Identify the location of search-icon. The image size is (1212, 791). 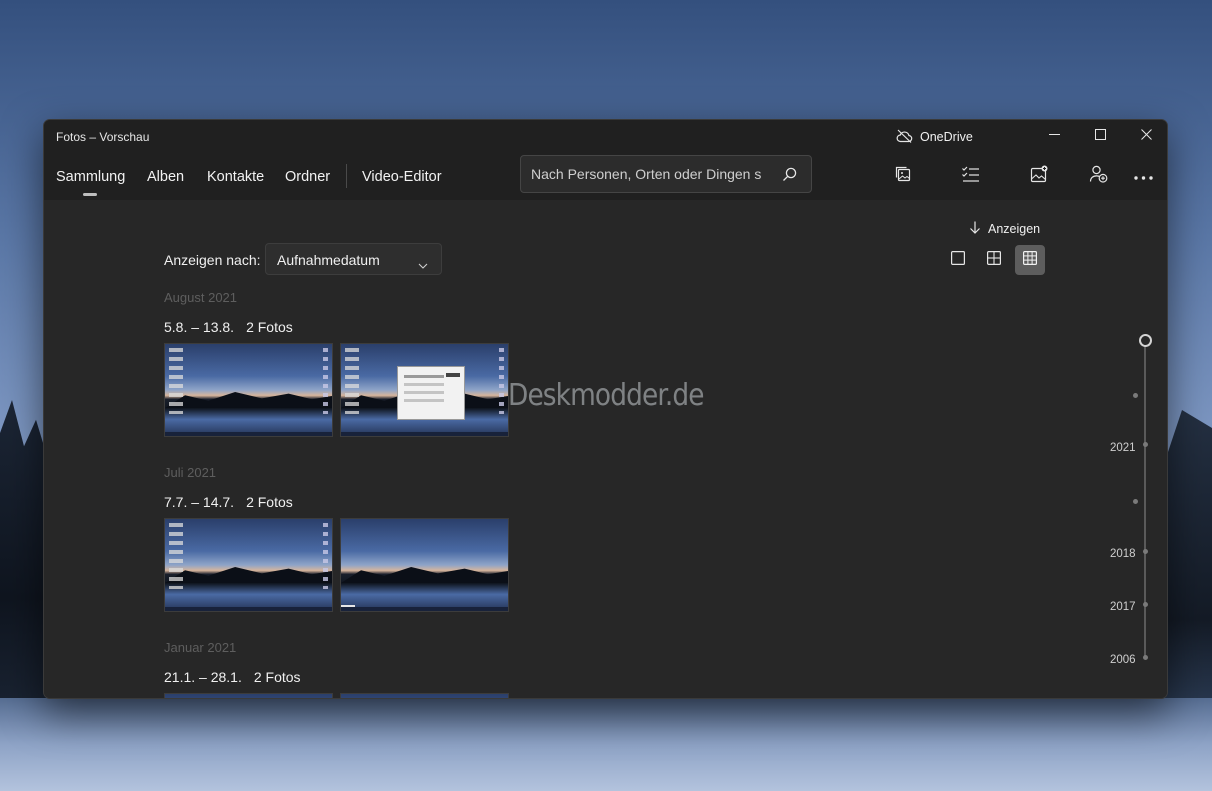
(789, 177).